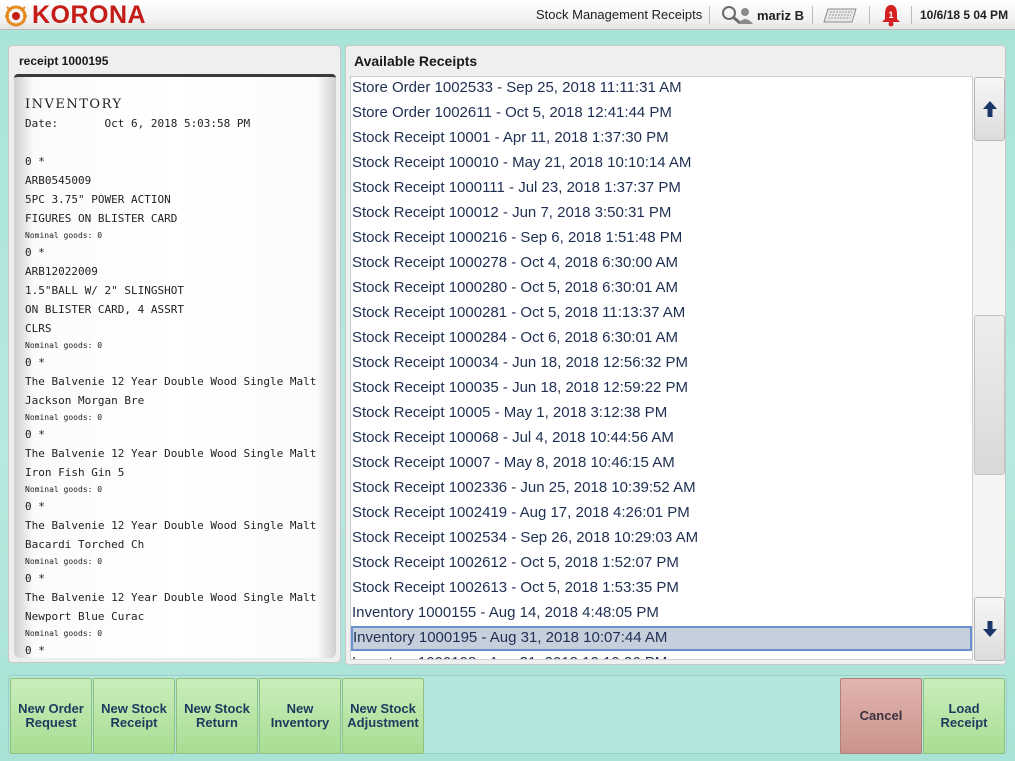  I want to click on new-inventory-button: New Inventory, so click(300, 716).